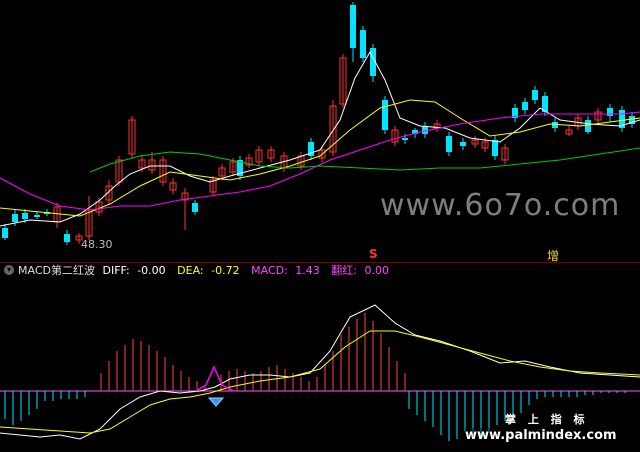 The width and height of the screenshot is (640, 452). Describe the element at coordinates (500, 205) in the screenshot. I see `watermark: www.6o7o.com` at that location.